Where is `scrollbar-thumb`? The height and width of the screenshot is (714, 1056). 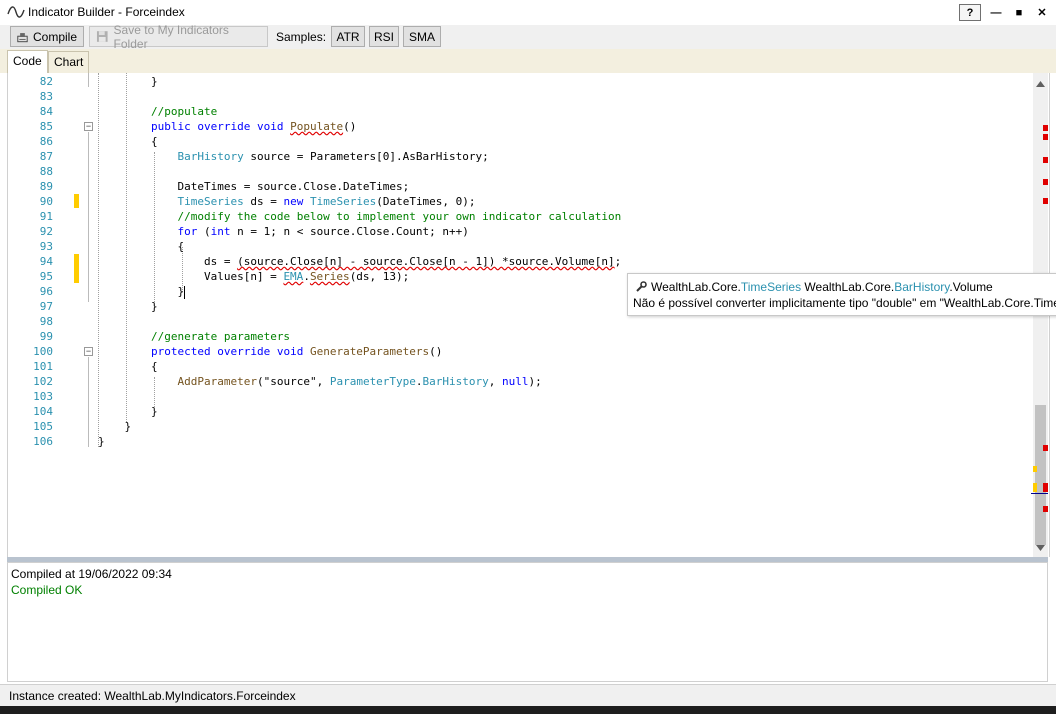 scrollbar-thumb is located at coordinates (1040, 475).